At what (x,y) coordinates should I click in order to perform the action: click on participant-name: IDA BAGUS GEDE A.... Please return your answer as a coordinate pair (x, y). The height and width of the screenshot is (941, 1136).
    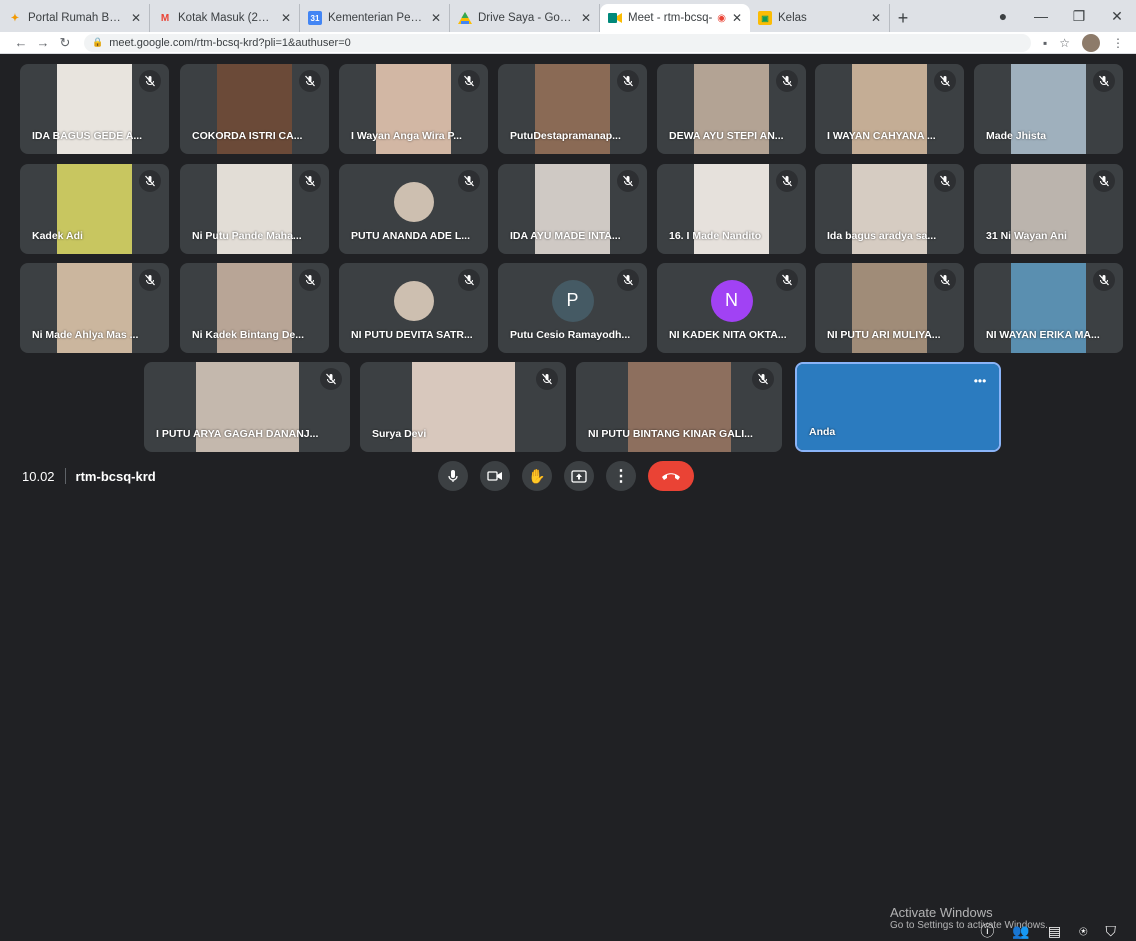
    Looking at the image, I should click on (87, 136).